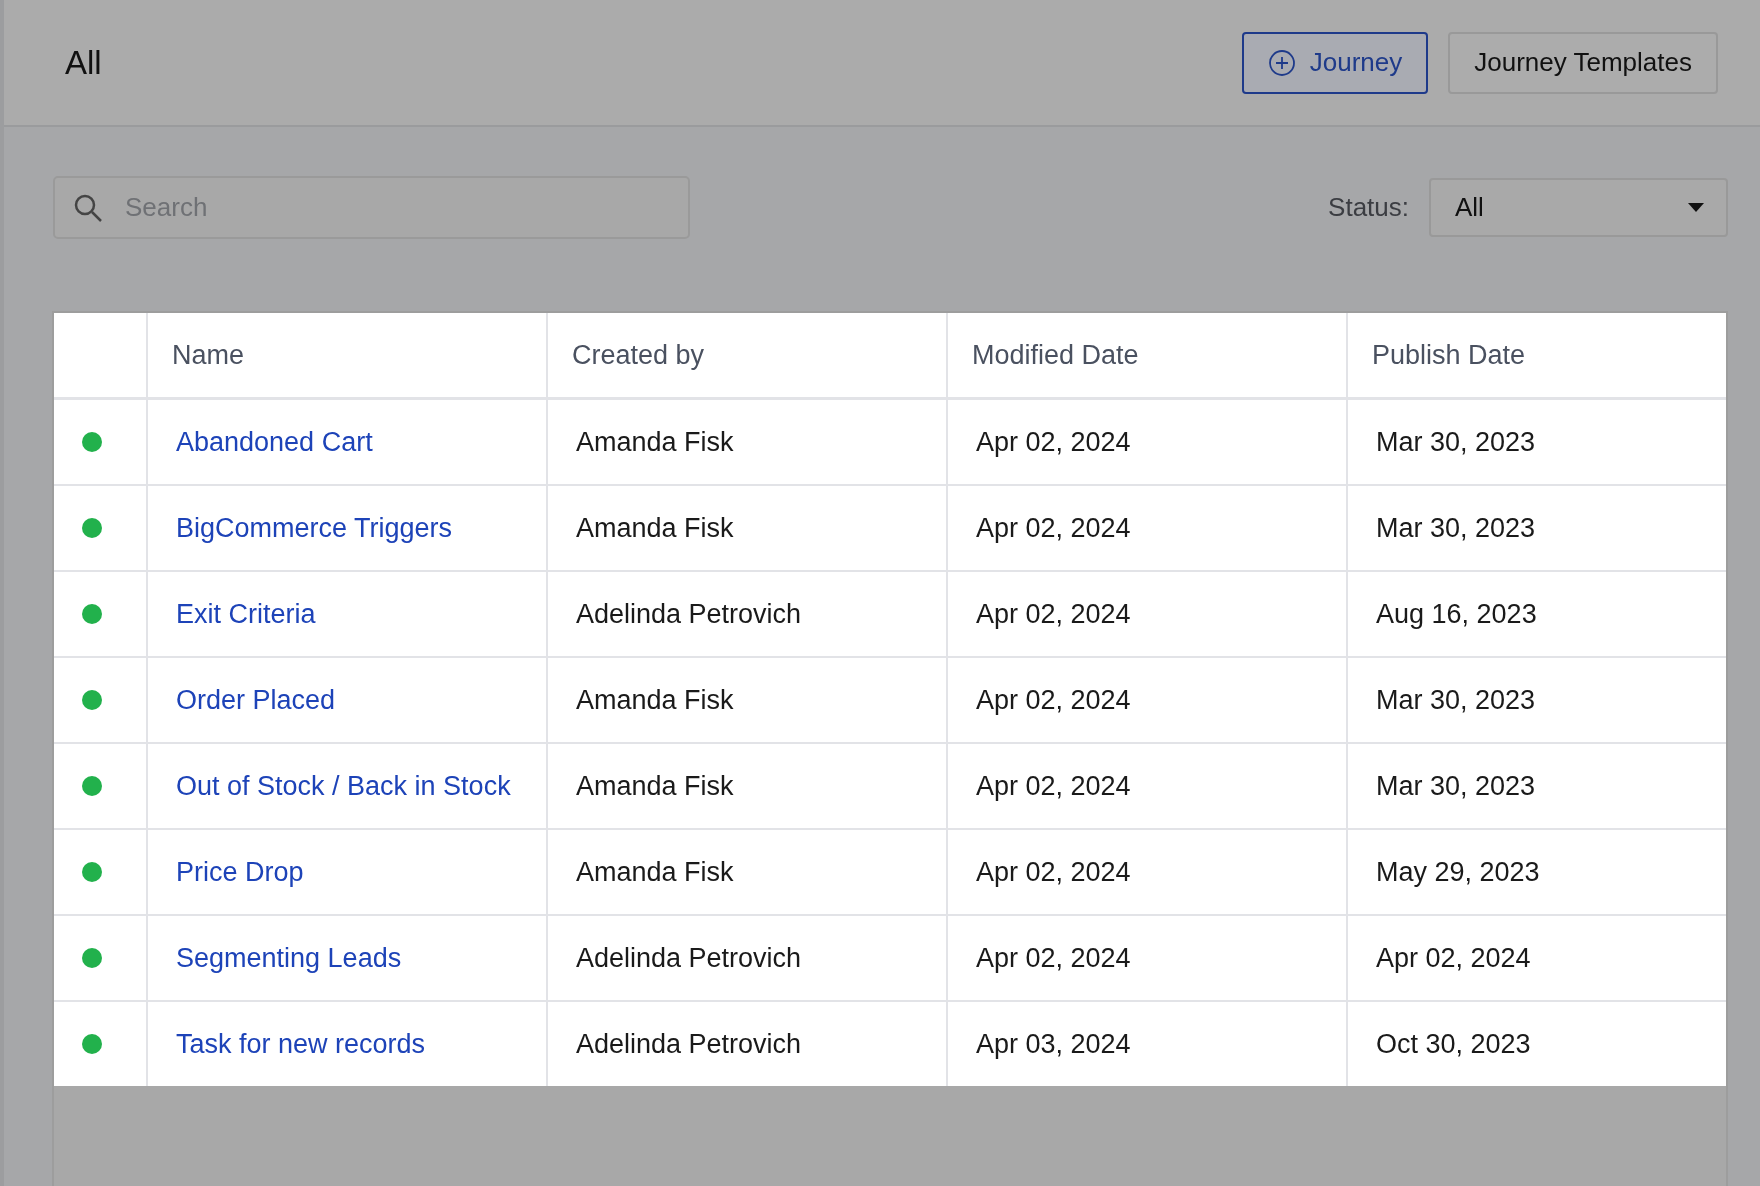 This screenshot has height=1186, width=1760. What do you see at coordinates (314, 527) in the screenshot?
I see `journey-link: BigCommerce Triggers` at bounding box center [314, 527].